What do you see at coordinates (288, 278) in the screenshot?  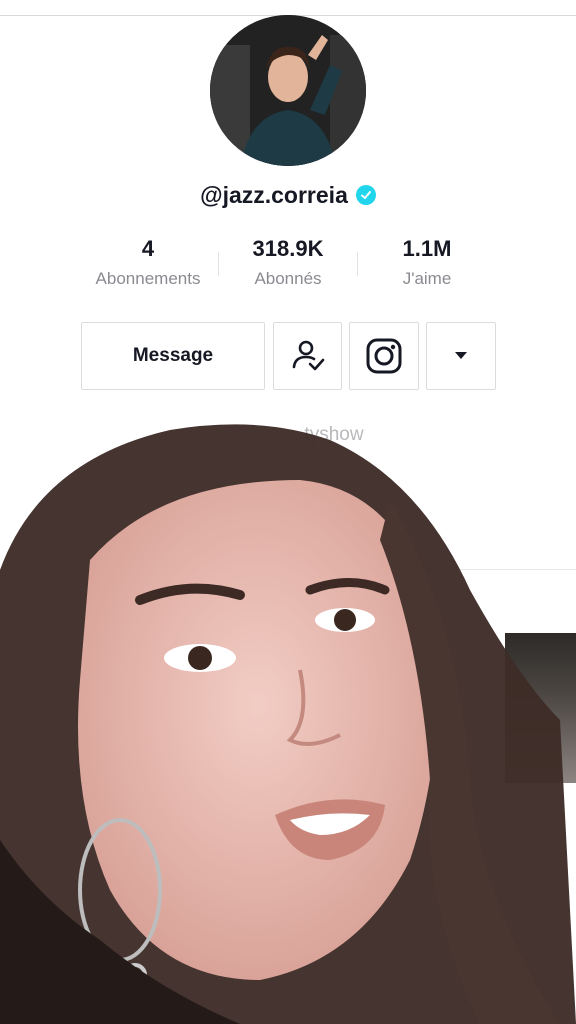 I see `stat-label: Abonnés` at bounding box center [288, 278].